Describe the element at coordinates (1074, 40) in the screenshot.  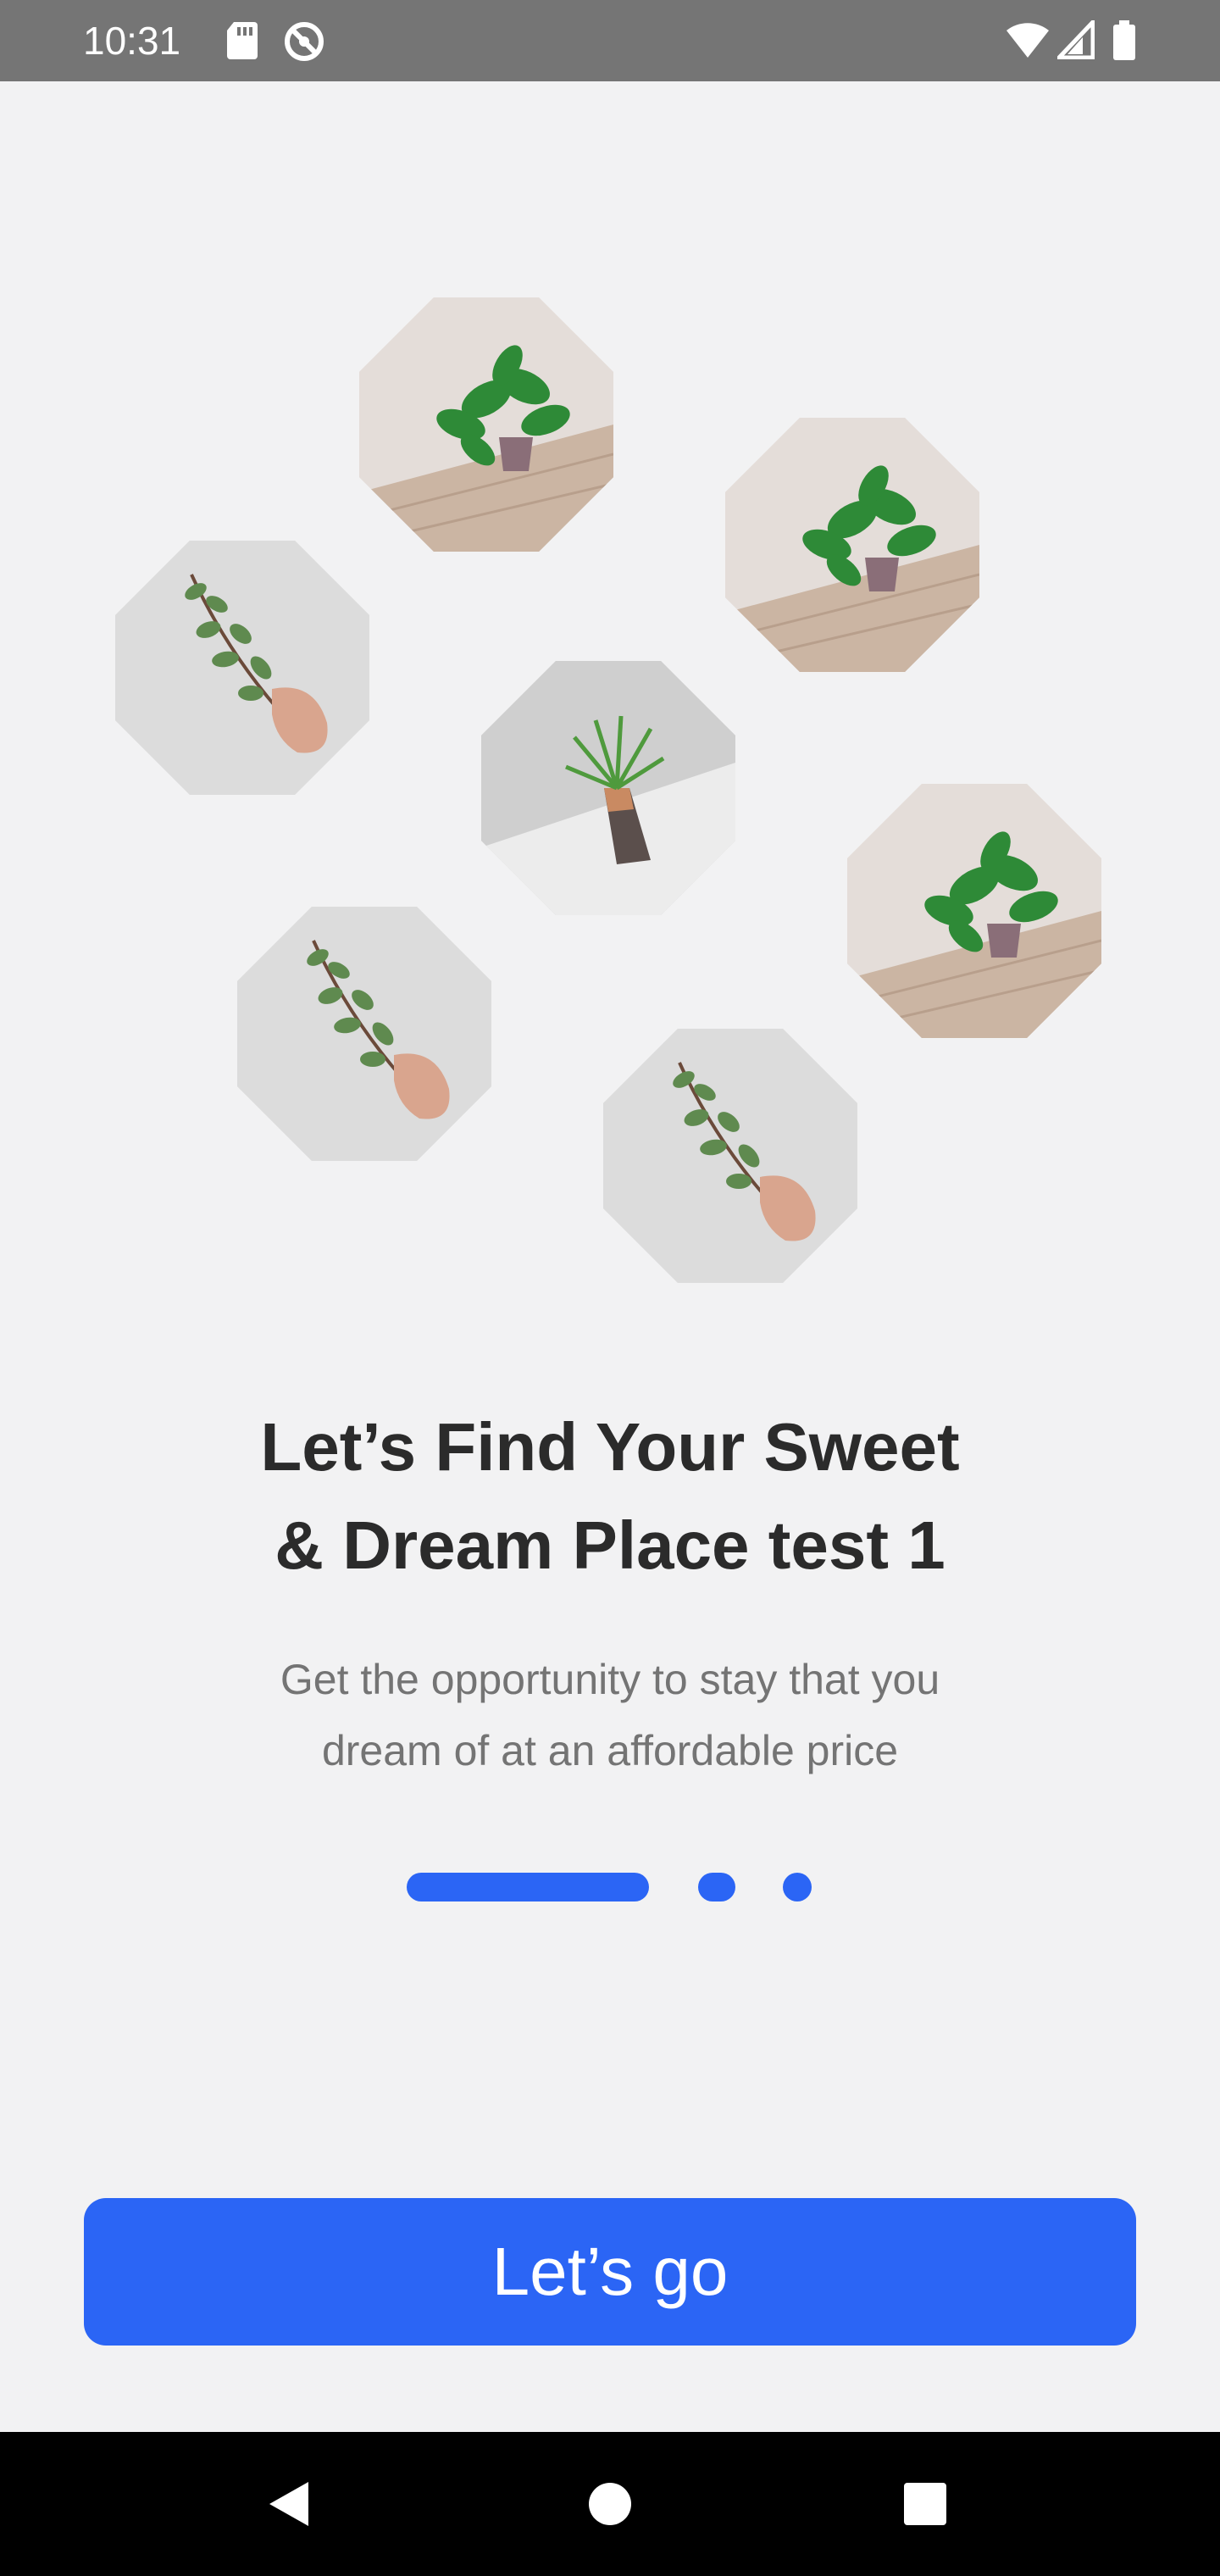
I see `cellular-signal-icon` at that location.